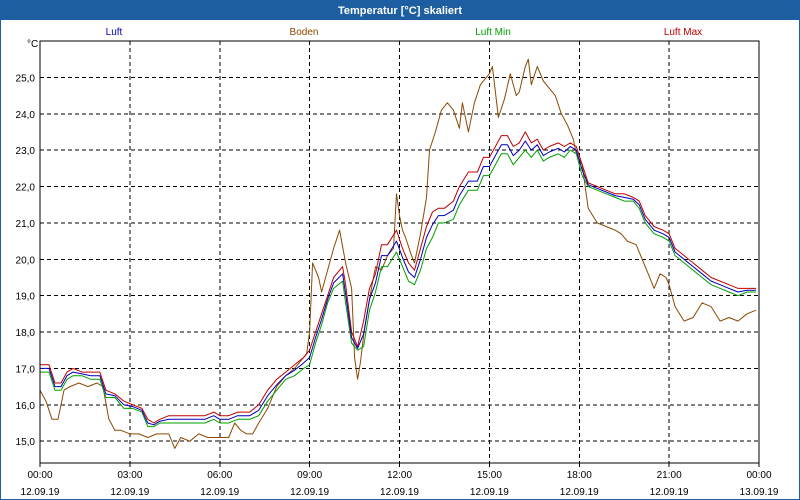  Describe the element at coordinates (26, 297) in the screenshot. I see `y-tick-label: 19,0` at that location.